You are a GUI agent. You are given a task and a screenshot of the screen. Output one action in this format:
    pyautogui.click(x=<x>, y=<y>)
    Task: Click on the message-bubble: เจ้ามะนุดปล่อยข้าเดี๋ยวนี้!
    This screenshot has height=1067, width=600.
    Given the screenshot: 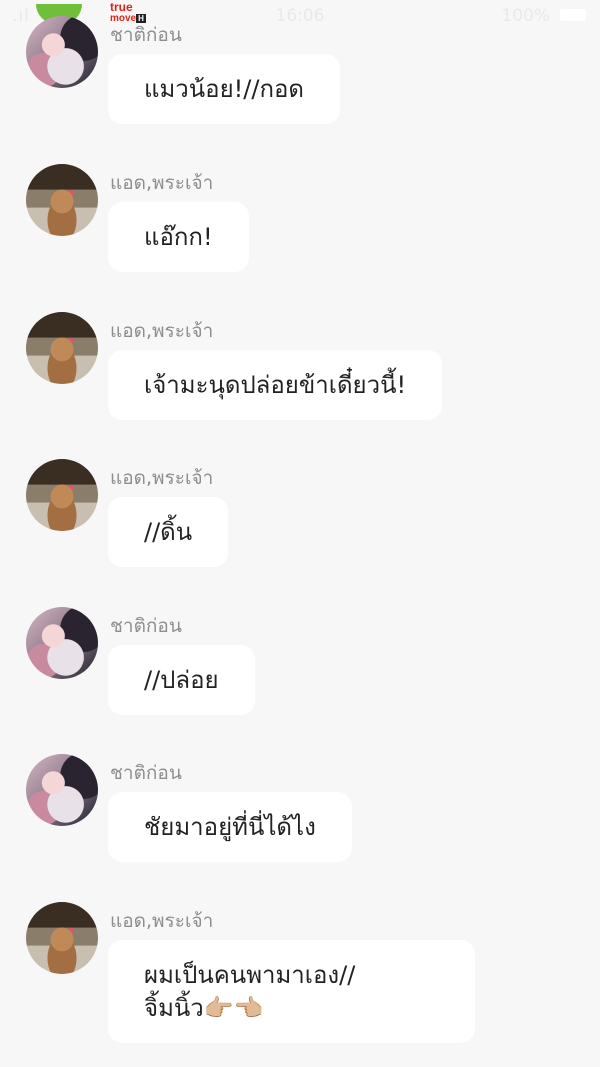 What is the action you would take?
    pyautogui.click(x=275, y=385)
    